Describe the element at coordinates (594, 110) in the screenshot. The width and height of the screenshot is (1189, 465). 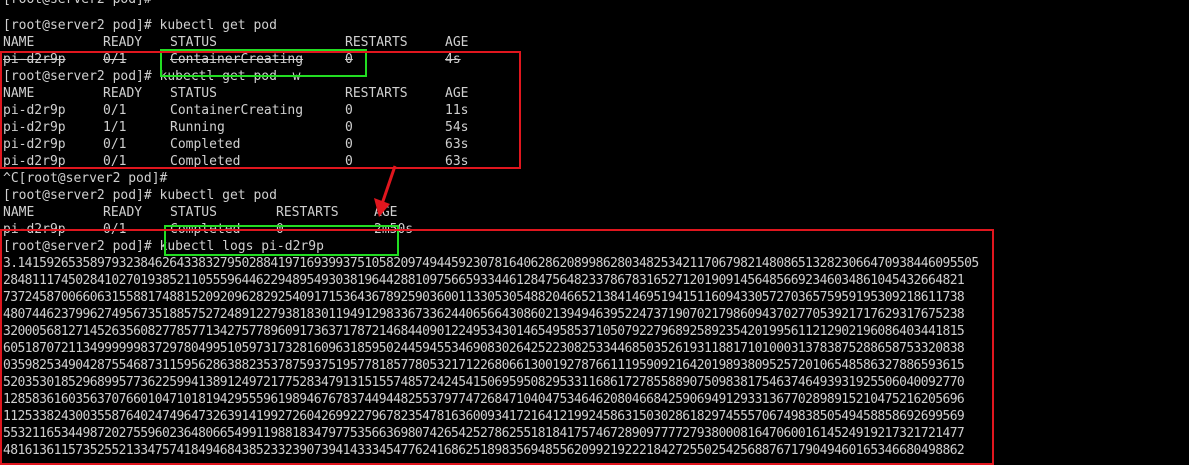
I see `table-row: pi-d2r9p 0/1 ContainerCreating 0 11s` at that location.